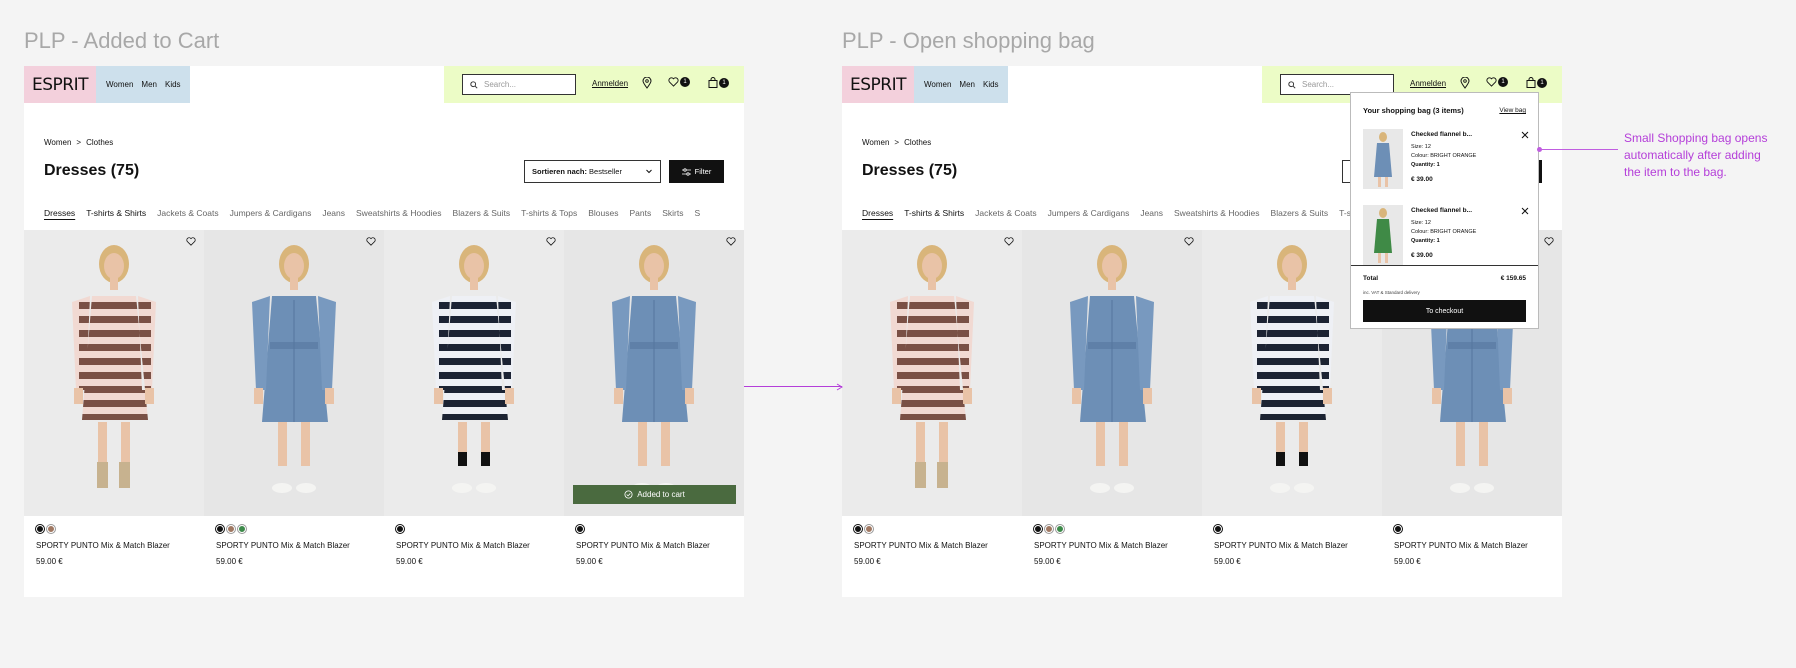 This screenshot has height=668, width=1796. Describe the element at coordinates (696, 171) in the screenshot. I see `filter-button: Filter` at that location.